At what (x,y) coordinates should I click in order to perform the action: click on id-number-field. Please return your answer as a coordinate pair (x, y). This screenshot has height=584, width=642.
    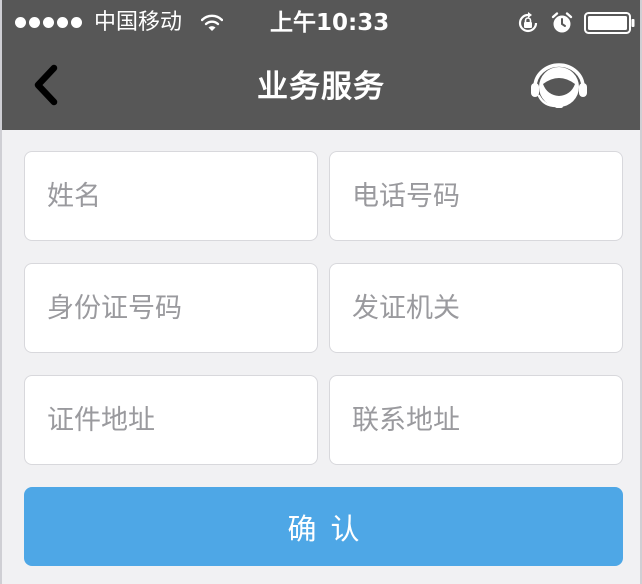
    Looking at the image, I should click on (171, 308).